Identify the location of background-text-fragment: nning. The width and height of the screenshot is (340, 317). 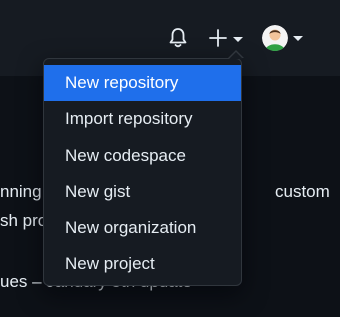
(21, 191).